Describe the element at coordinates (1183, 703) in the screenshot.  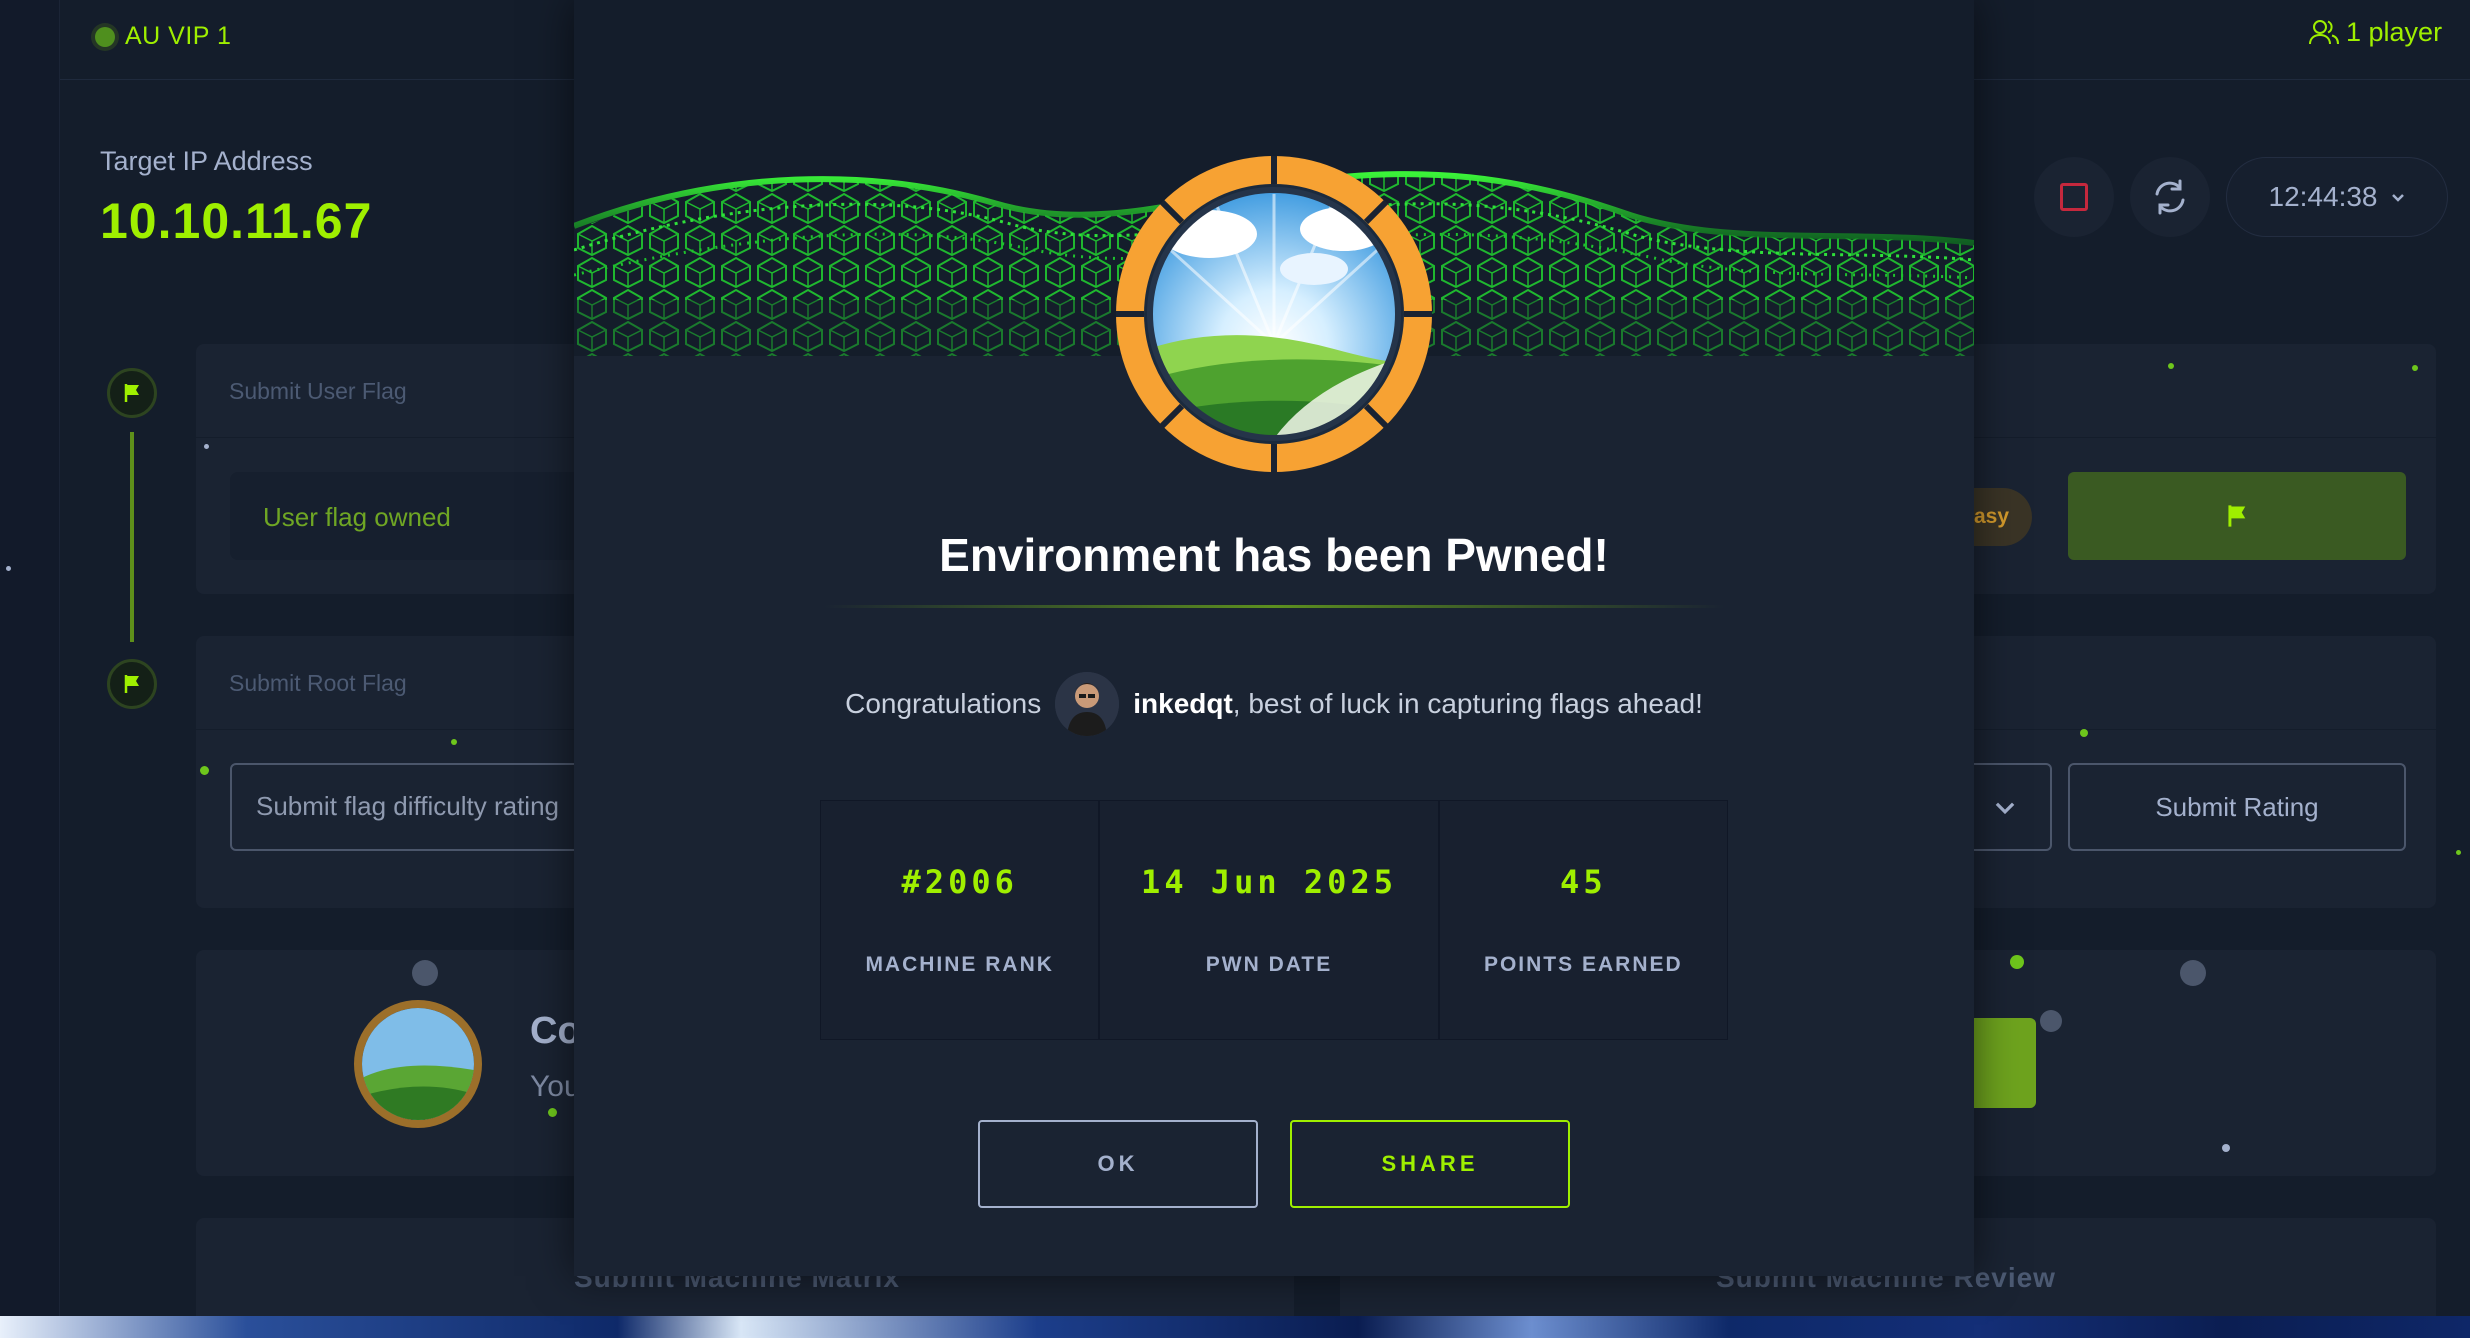
I see `username: inkedqt` at that location.